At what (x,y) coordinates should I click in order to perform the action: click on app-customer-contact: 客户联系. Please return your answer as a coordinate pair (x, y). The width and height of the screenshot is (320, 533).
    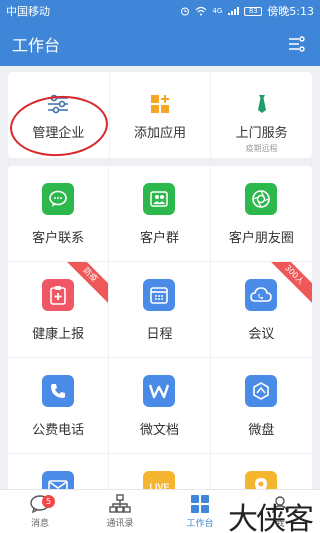
    Looking at the image, I should click on (59, 214).